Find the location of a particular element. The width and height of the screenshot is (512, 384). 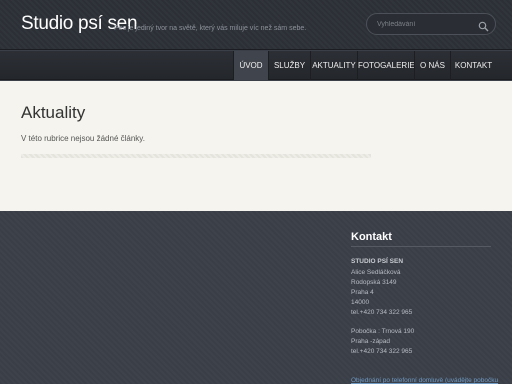

search-box is located at coordinates (431, 24).